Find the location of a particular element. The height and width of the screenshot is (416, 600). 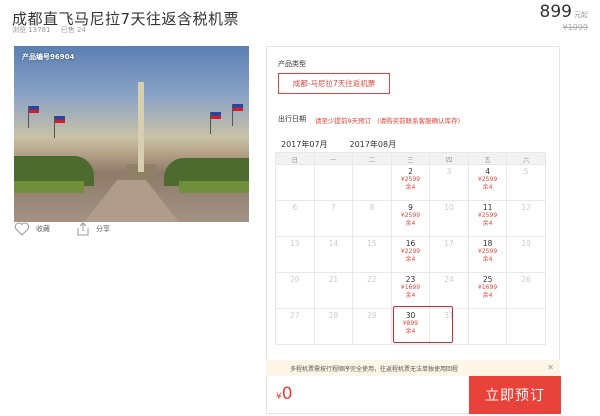

day-number: 24 is located at coordinates (449, 279).